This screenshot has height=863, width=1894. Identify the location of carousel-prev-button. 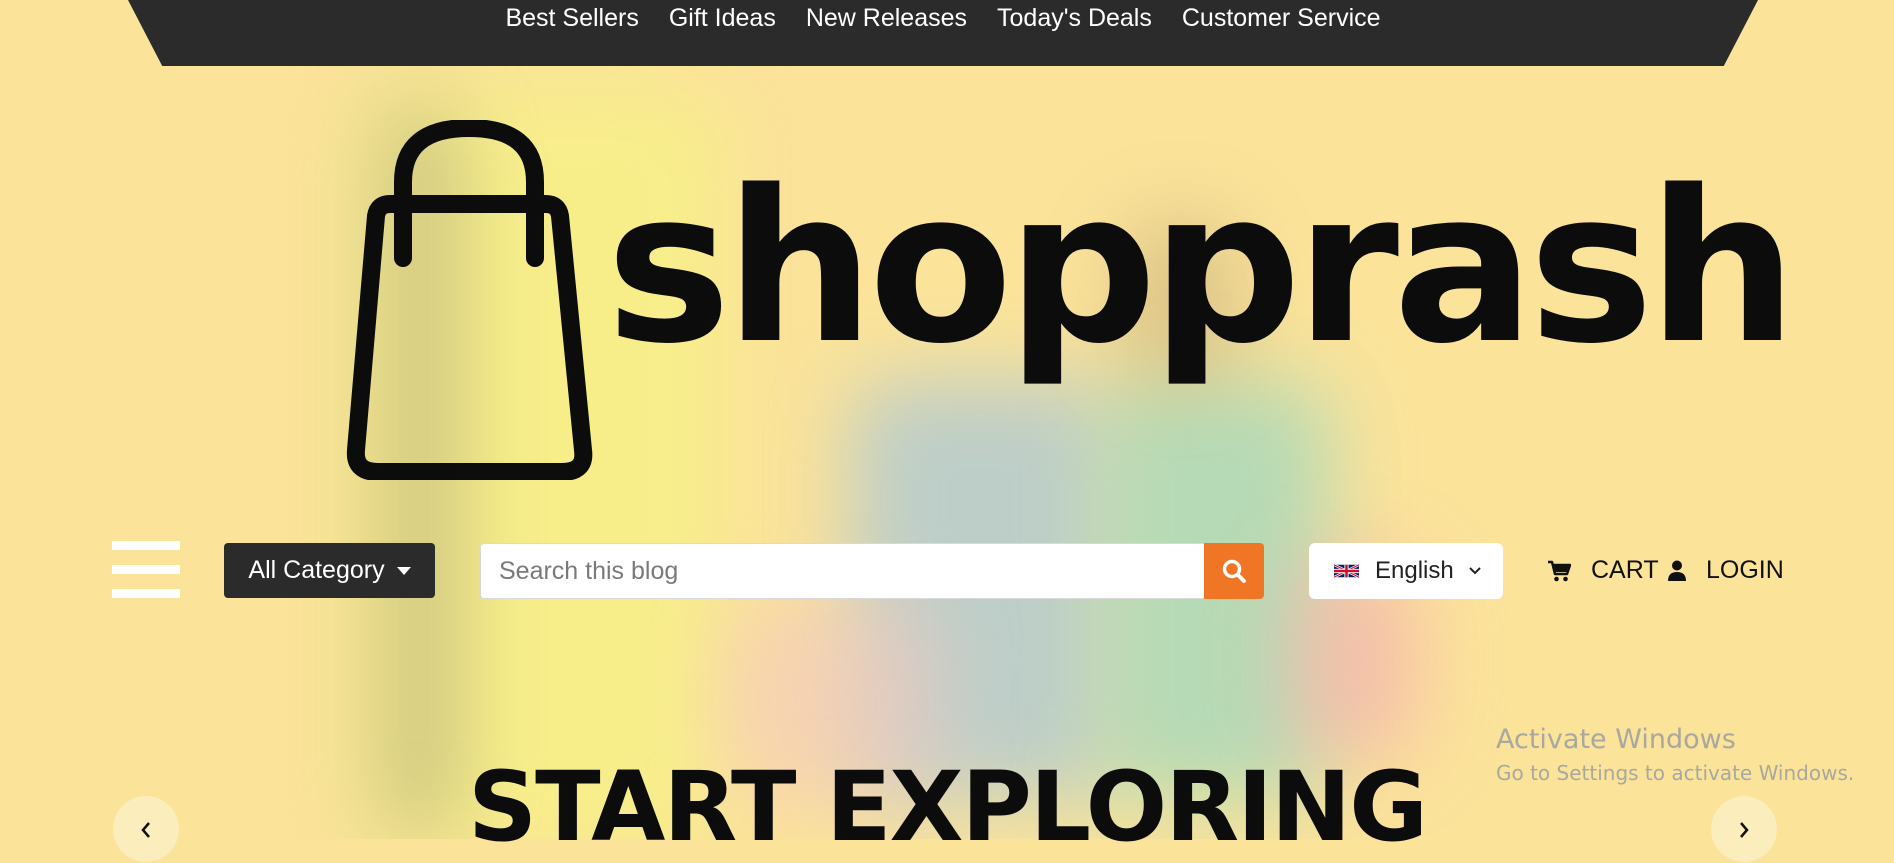
(146, 829).